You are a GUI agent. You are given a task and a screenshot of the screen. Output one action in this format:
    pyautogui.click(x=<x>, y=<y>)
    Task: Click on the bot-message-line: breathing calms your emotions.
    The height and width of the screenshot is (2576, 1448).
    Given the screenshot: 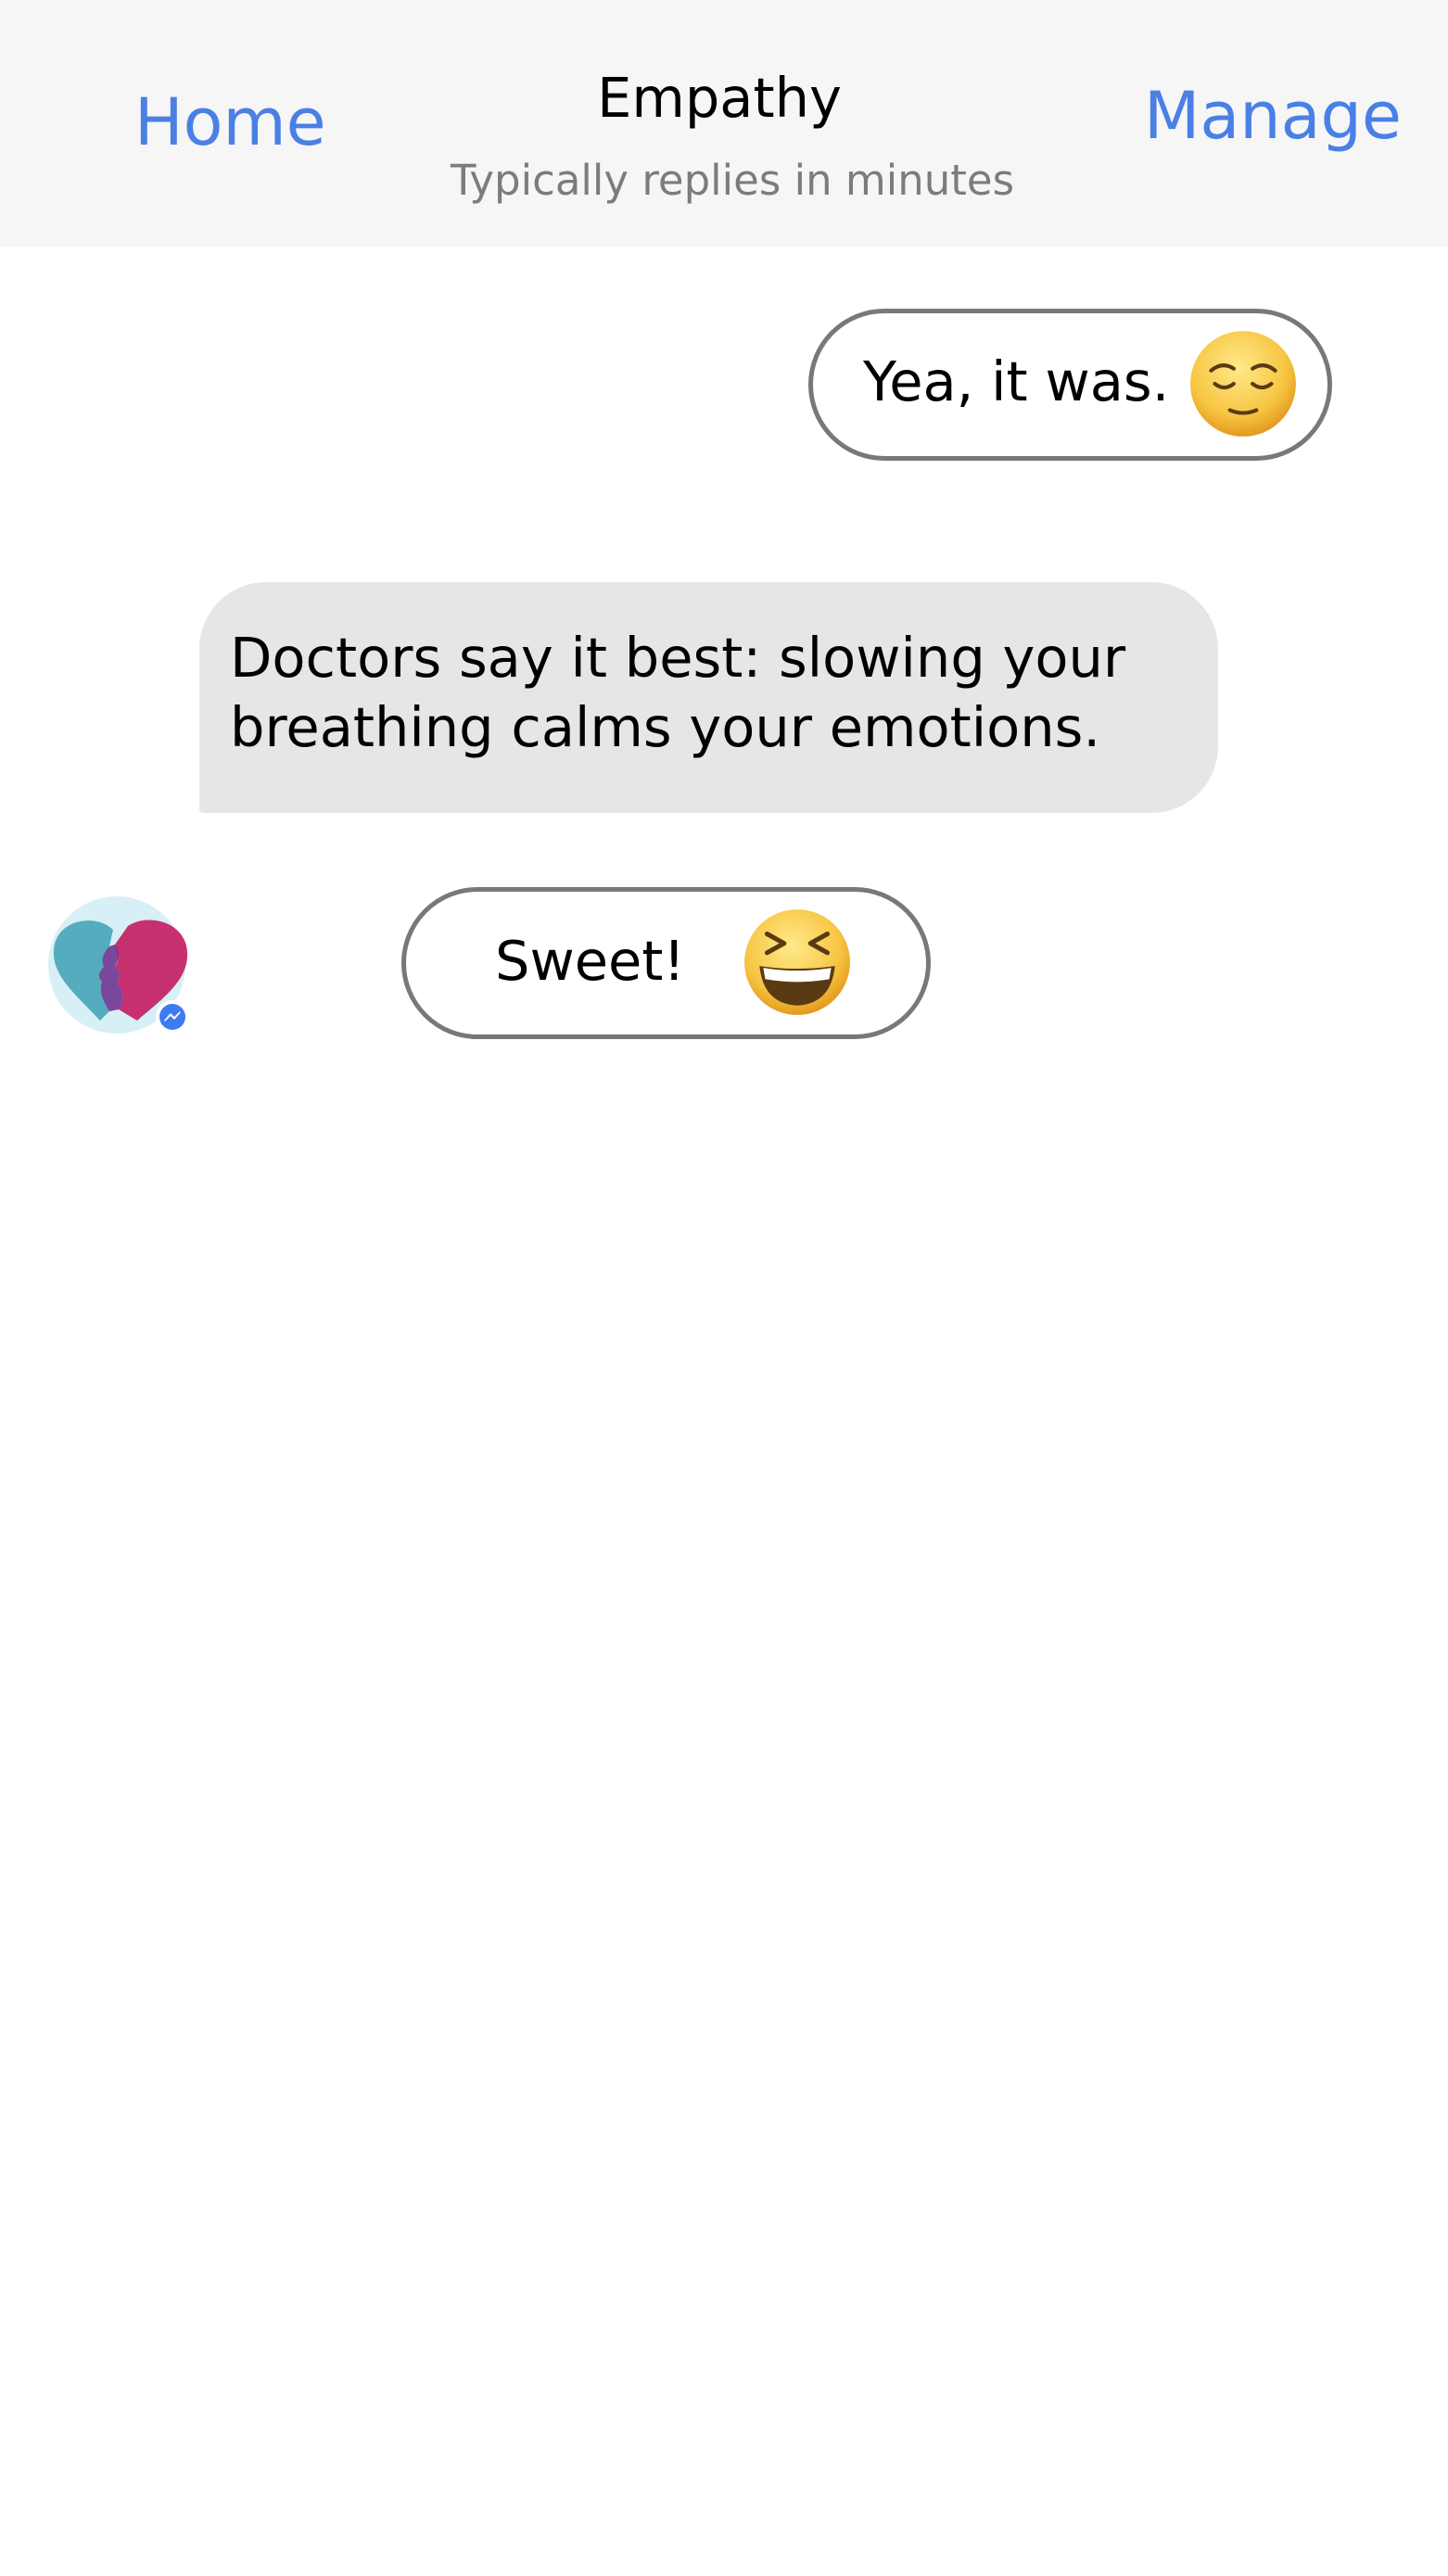 What is the action you would take?
    pyautogui.click(x=666, y=727)
    